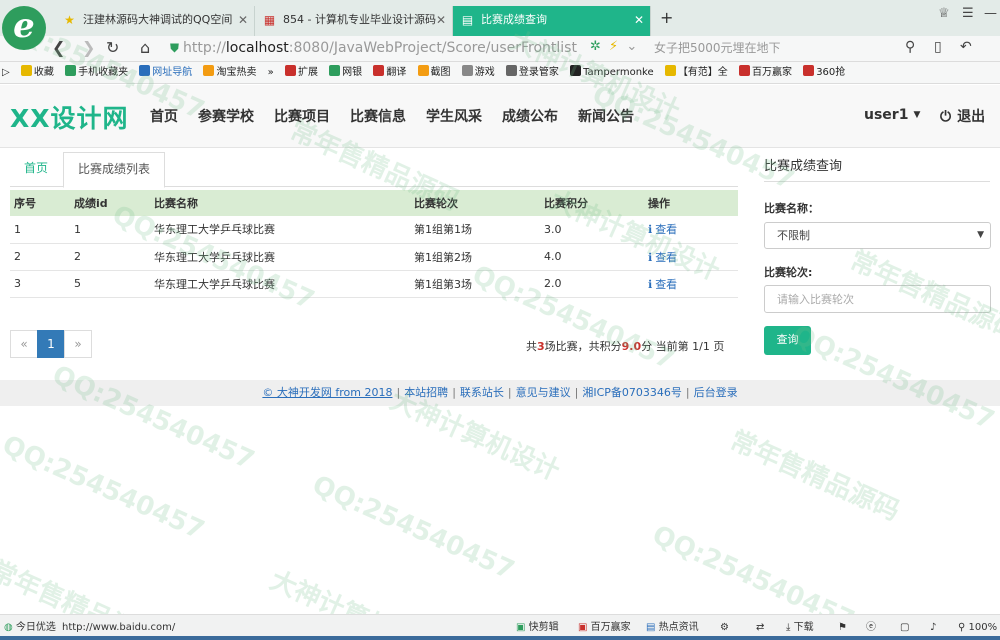 The height and width of the screenshot is (640, 1000). Describe the element at coordinates (625, 346) in the screenshot. I see `score-summary: 共3场比赛，共积分9.0分 当前第 1/1 页` at that location.